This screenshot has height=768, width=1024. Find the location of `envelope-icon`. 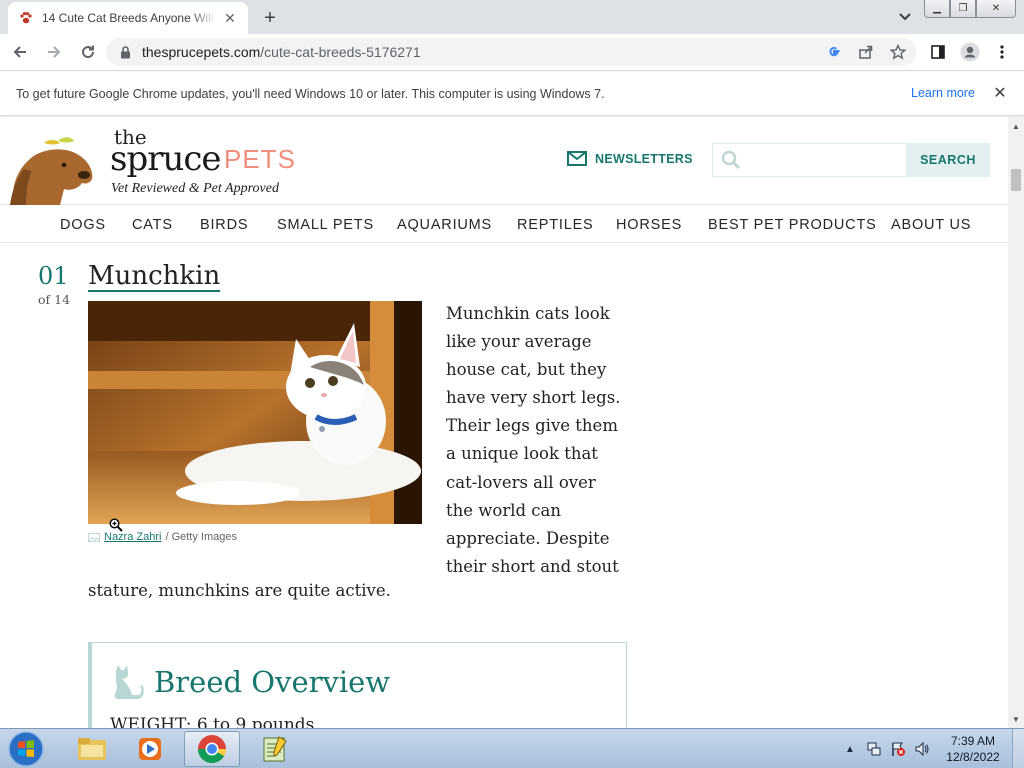

envelope-icon is located at coordinates (577, 158).